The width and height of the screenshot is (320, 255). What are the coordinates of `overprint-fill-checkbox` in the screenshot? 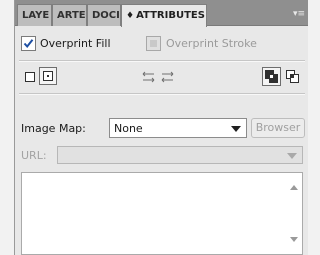 It's located at (28, 43).